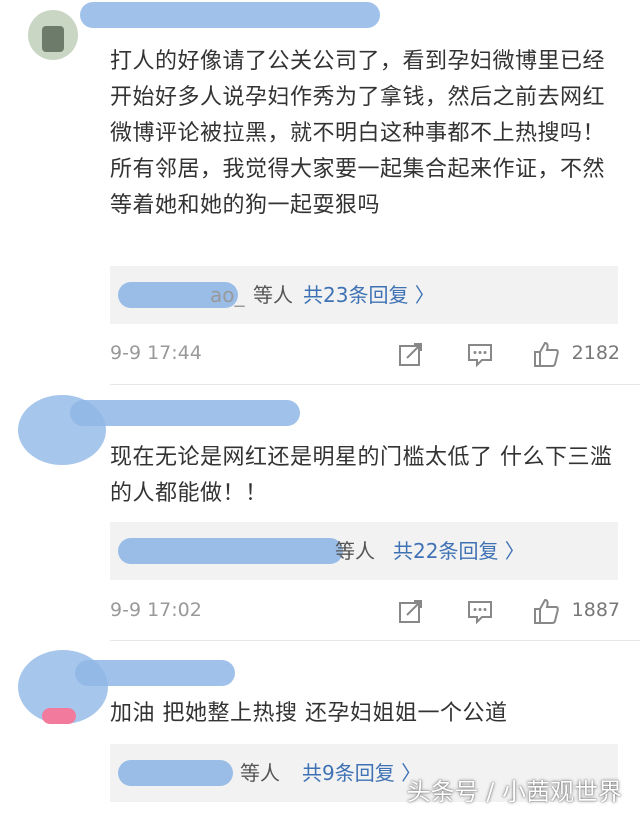 The height and width of the screenshot is (816, 640). I want to click on reply-count-link: 共9条回复 〉, so click(361, 773).